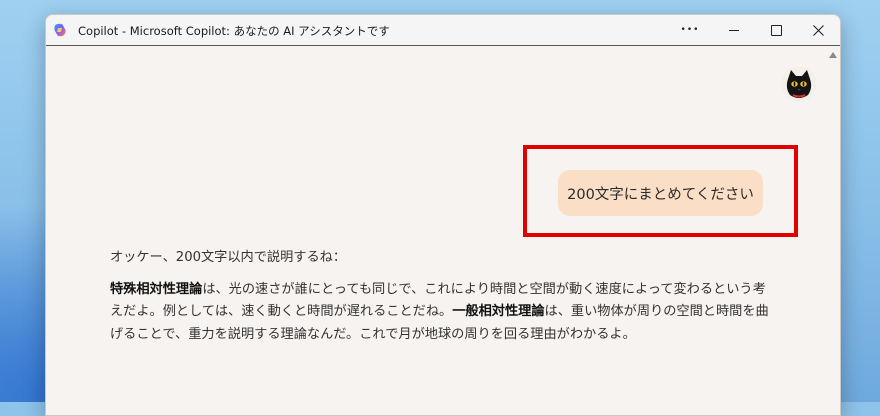  What do you see at coordinates (833, 230) in the screenshot?
I see `scrollbar` at bounding box center [833, 230].